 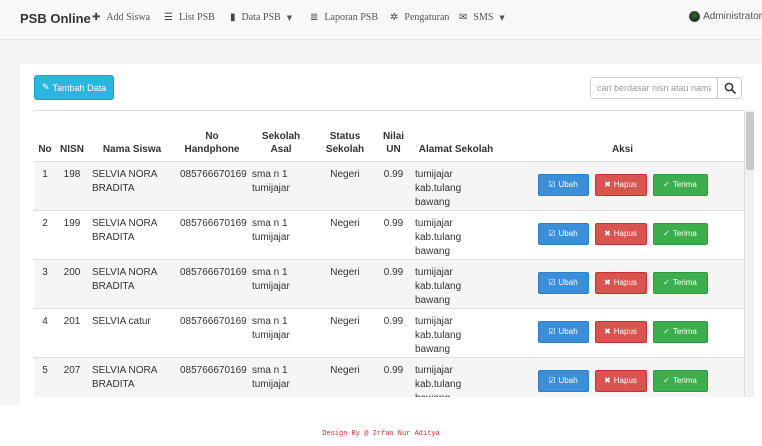 What do you see at coordinates (281, 136) in the screenshot?
I see `column-header: Sekolah Asal` at bounding box center [281, 136].